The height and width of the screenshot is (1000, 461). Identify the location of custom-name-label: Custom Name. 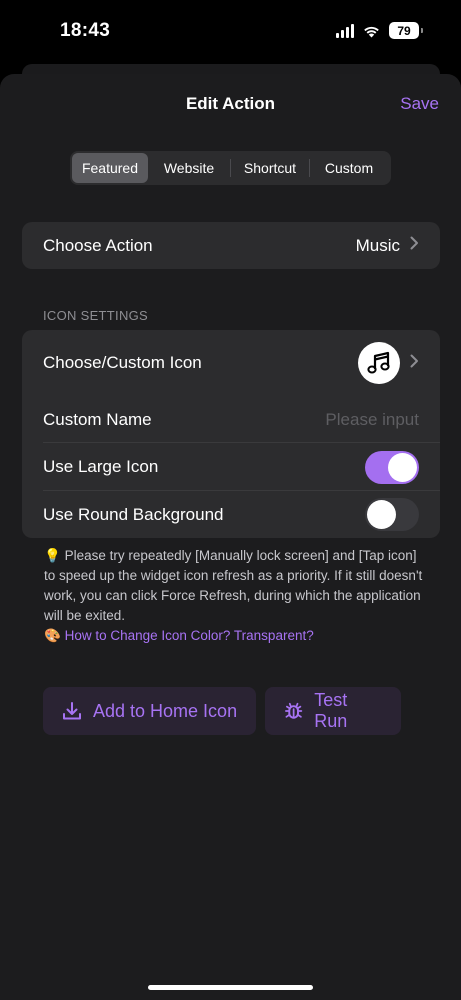
(97, 419).